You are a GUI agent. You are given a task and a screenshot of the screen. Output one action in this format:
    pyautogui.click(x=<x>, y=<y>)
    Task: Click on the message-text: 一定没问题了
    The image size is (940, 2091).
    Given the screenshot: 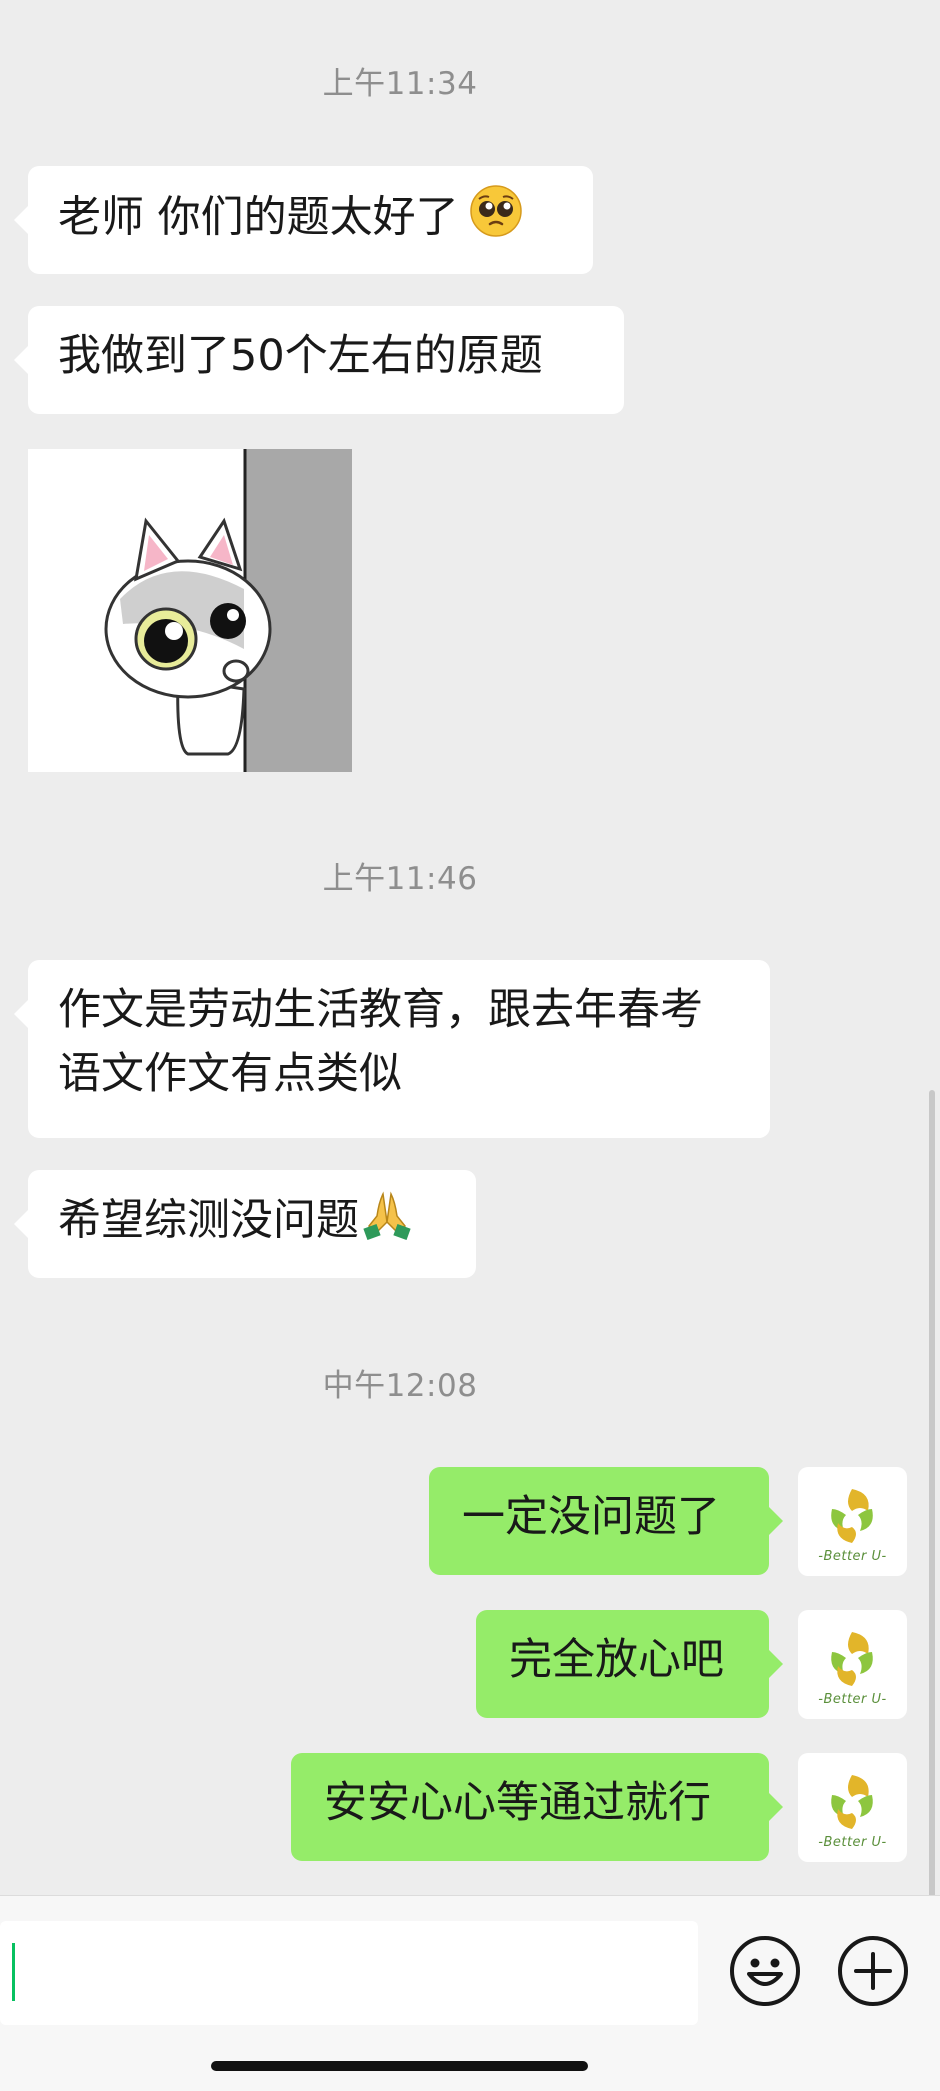 What is the action you would take?
    pyautogui.click(x=591, y=1517)
    